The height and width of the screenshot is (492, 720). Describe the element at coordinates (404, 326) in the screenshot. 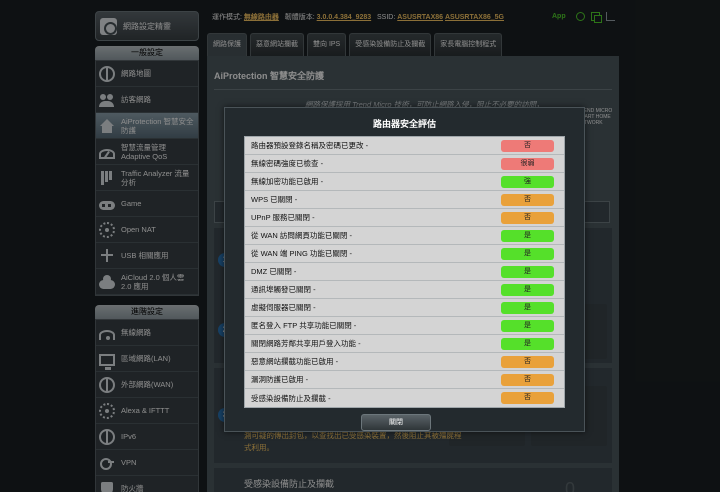

I see `check-row: 匿名登入 FTP 共享功能已關閉 - 是` at that location.